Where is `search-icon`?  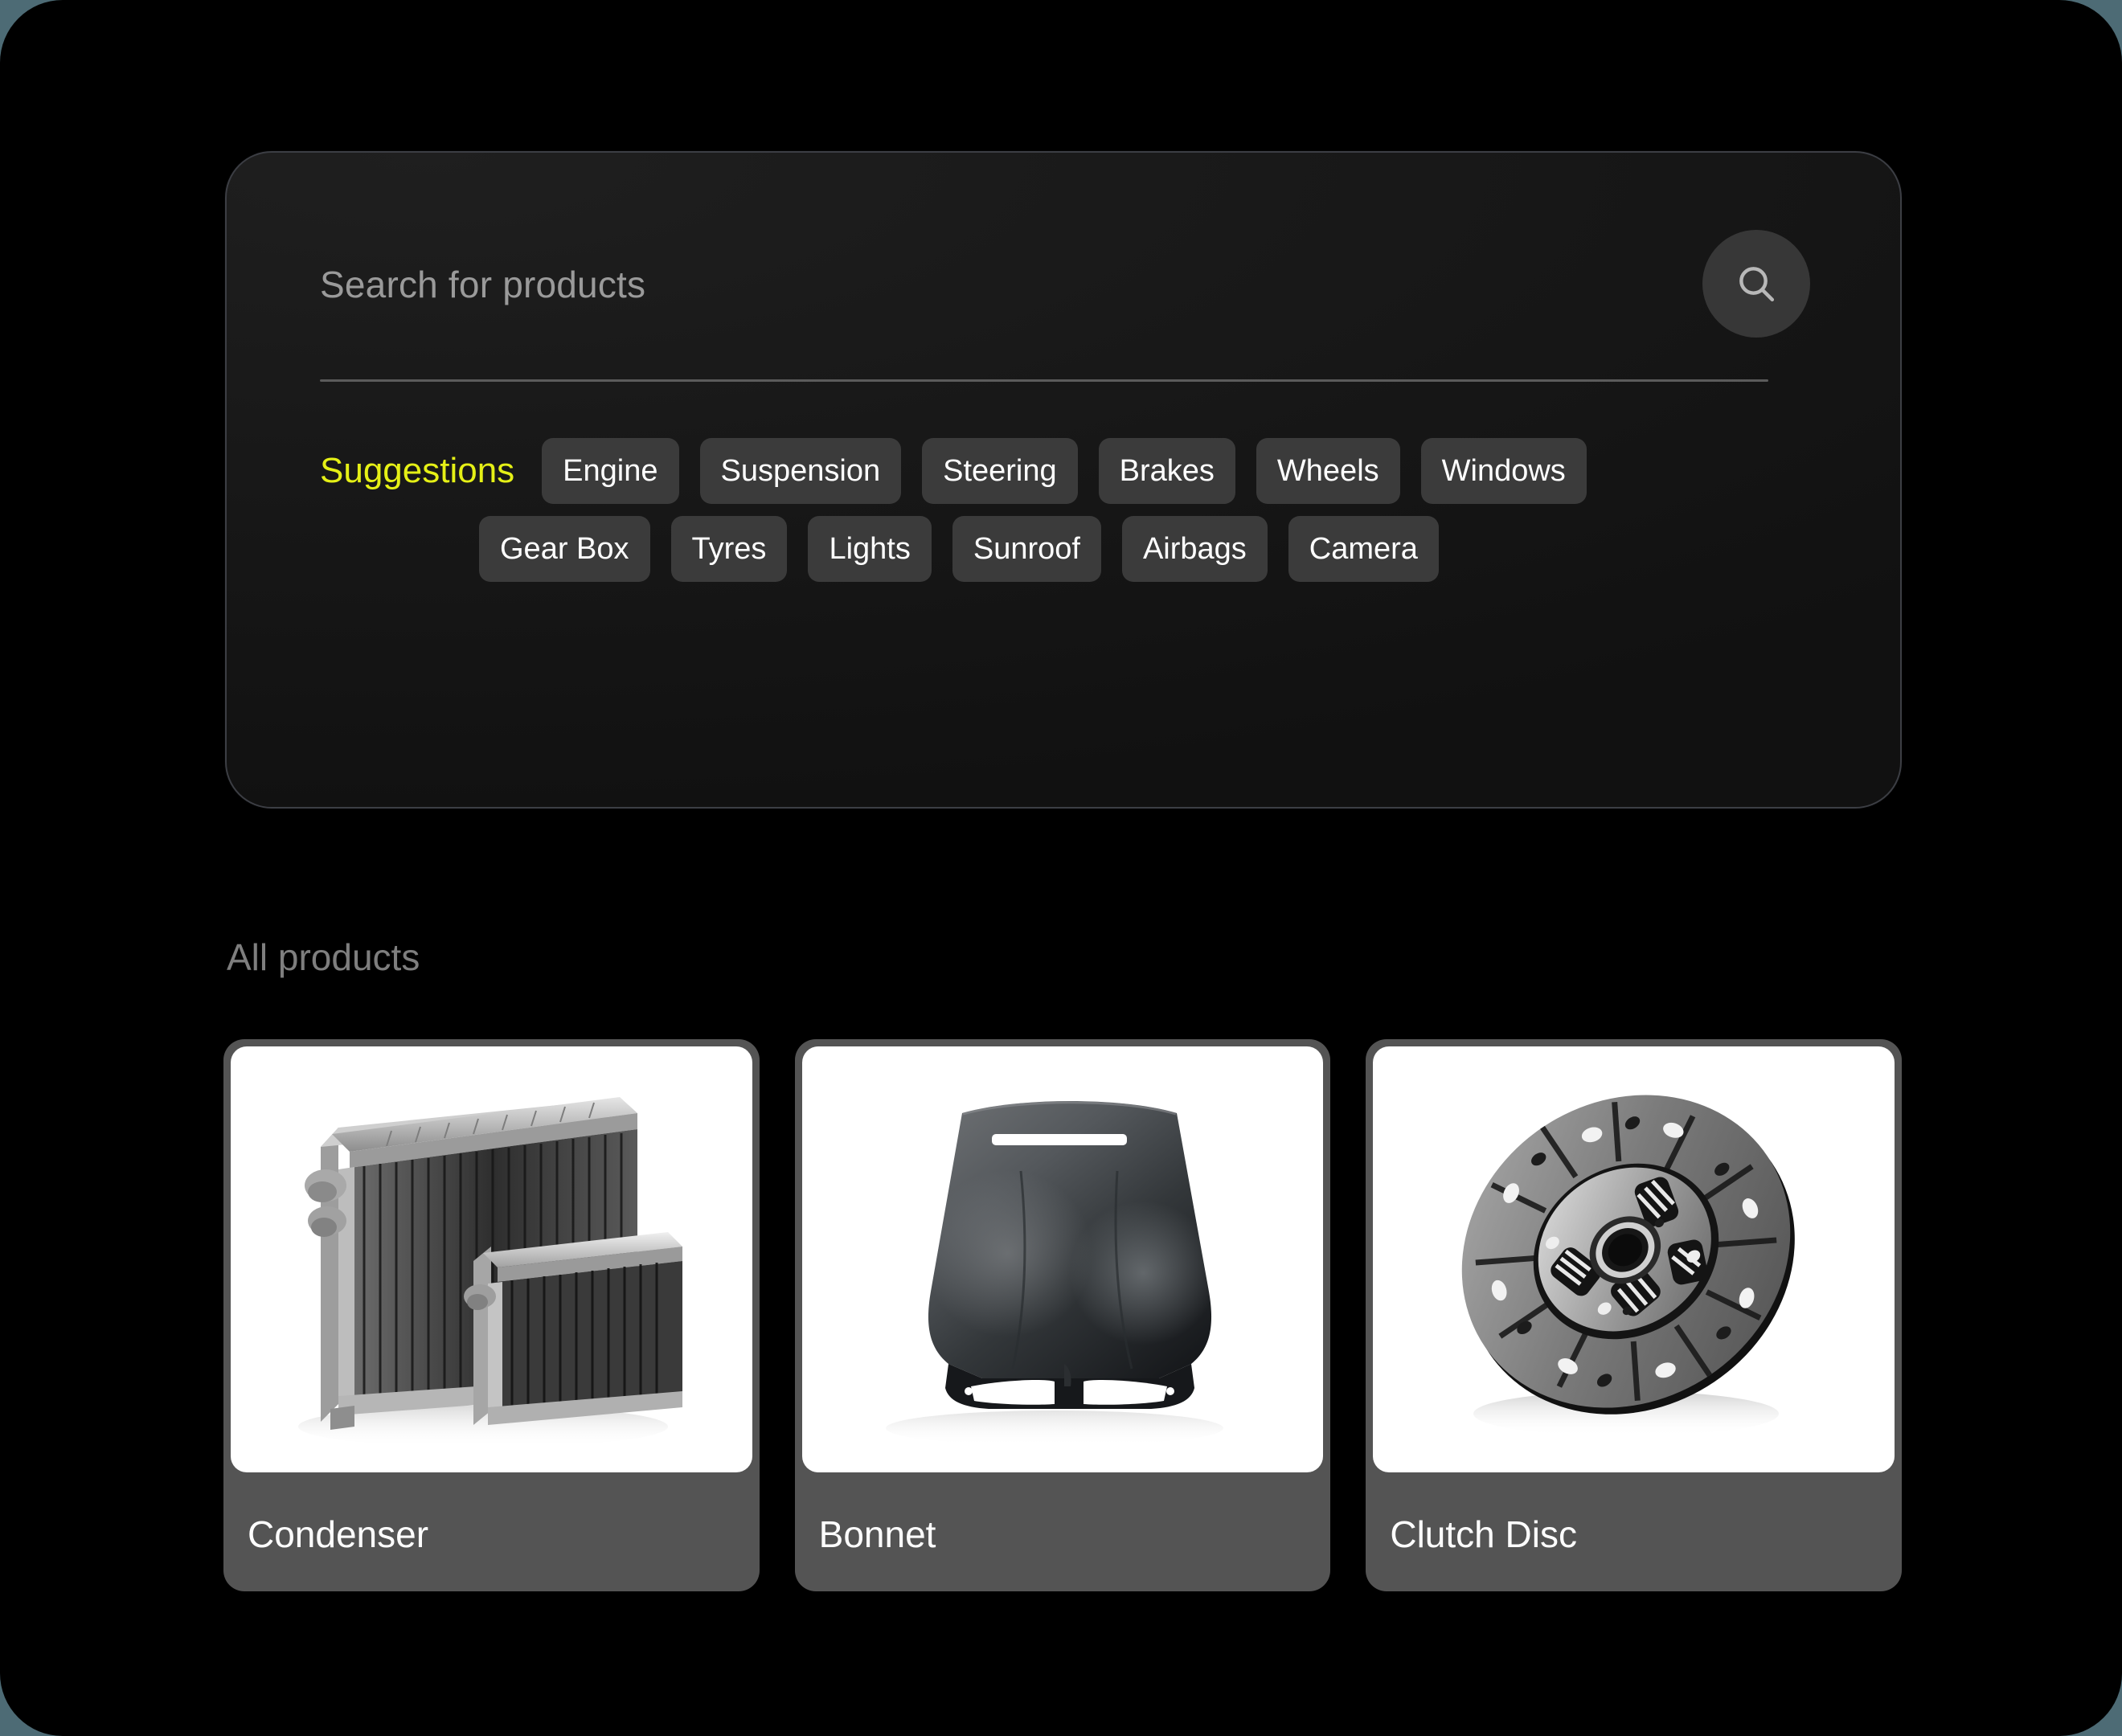 search-icon is located at coordinates (1757, 283).